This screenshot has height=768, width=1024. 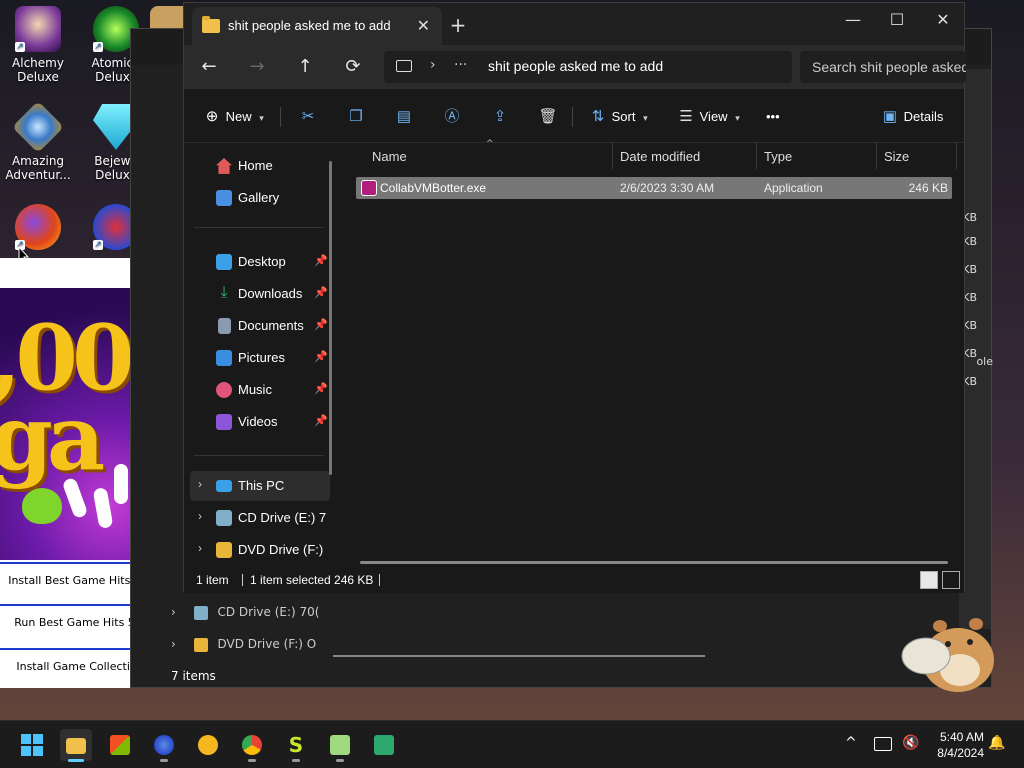 I want to click on sidebar-item-label: Documents, so click(x=271, y=325).